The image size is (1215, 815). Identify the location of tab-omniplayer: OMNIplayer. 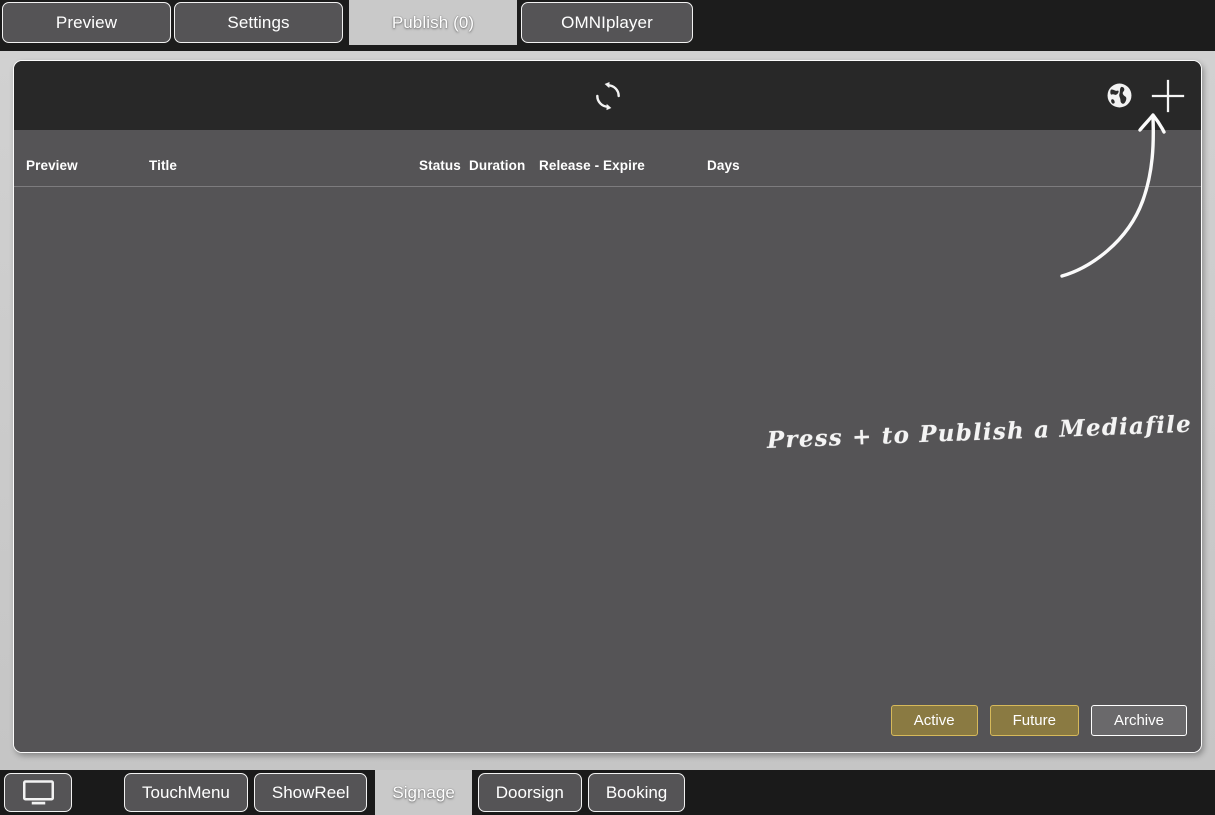
(607, 22).